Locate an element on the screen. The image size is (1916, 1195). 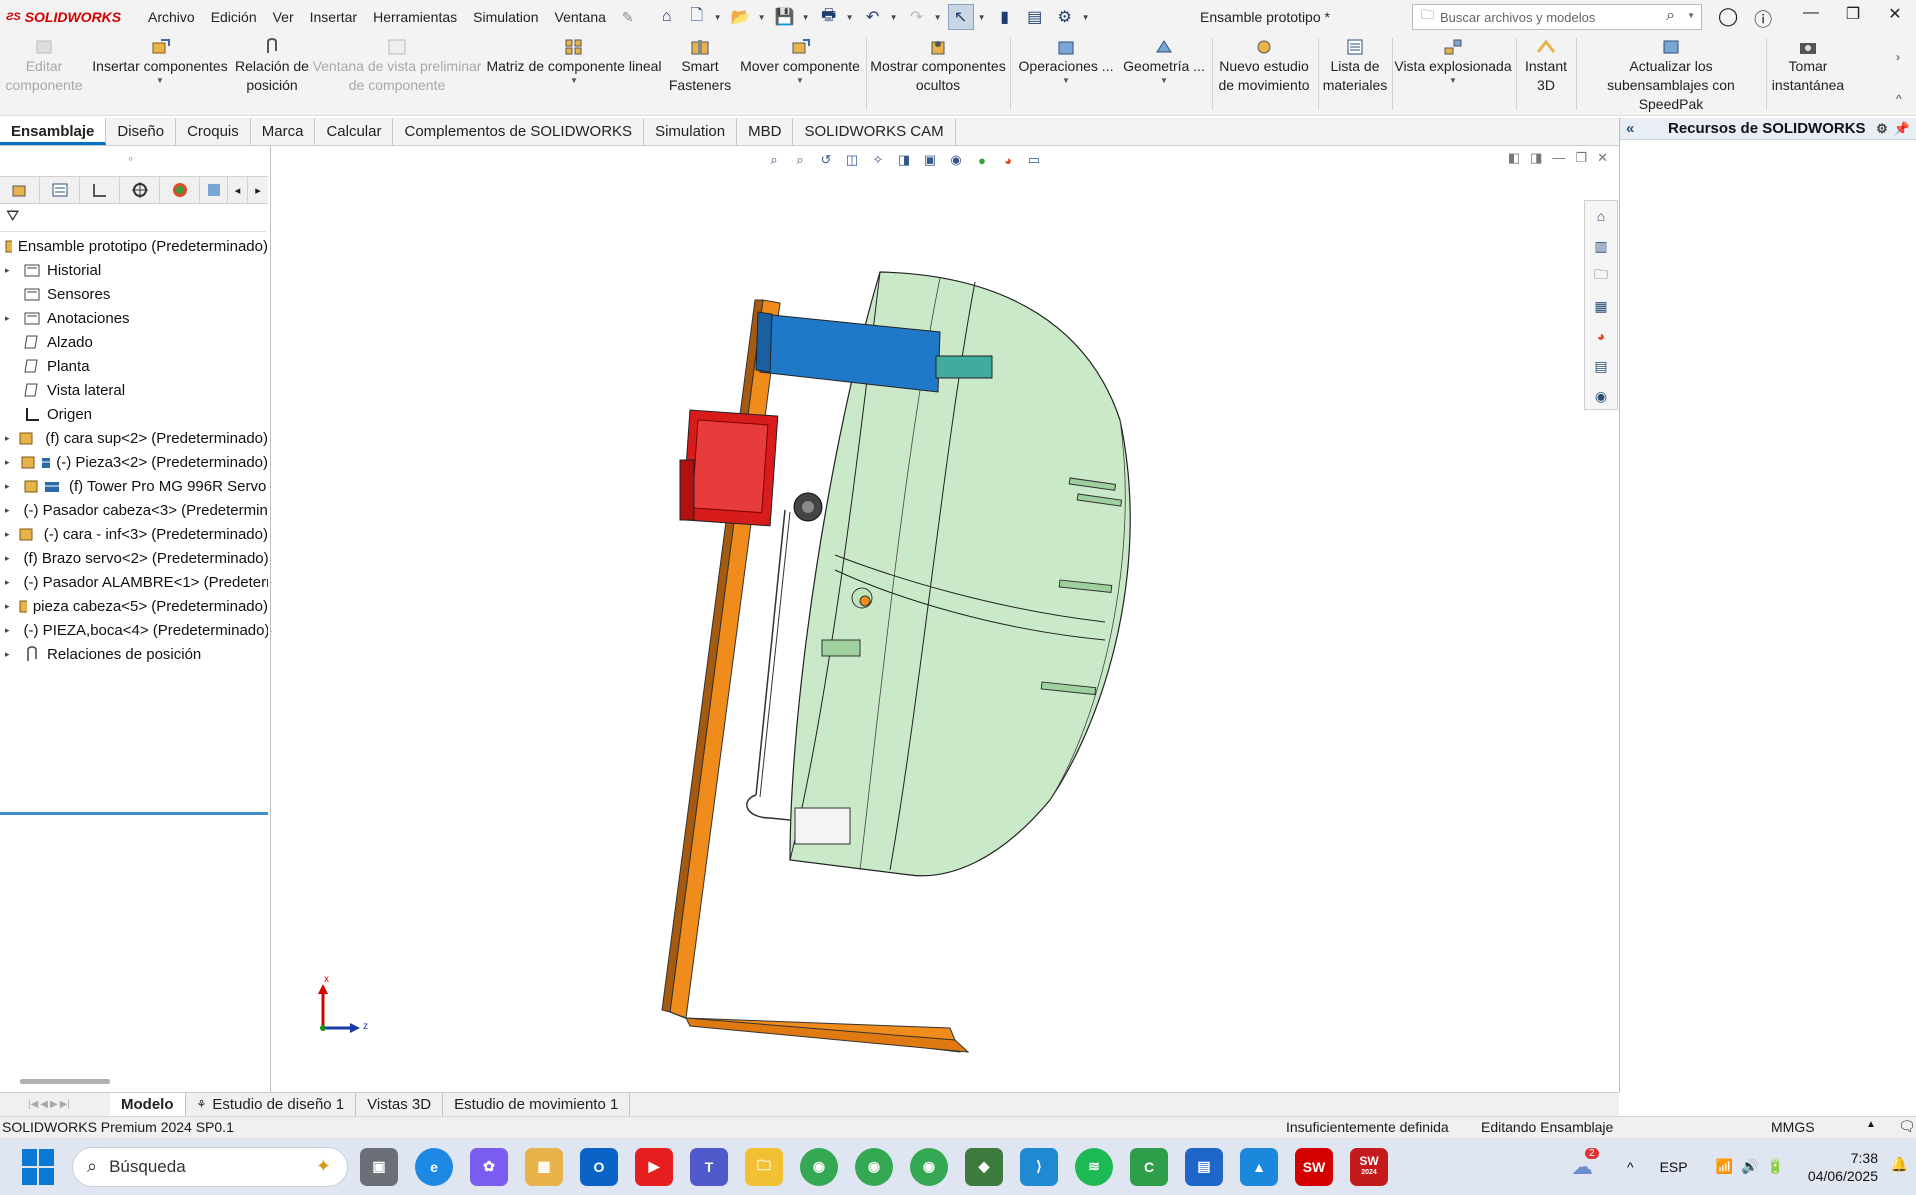
language-indicator: ESP is located at coordinates (1674, 1167).